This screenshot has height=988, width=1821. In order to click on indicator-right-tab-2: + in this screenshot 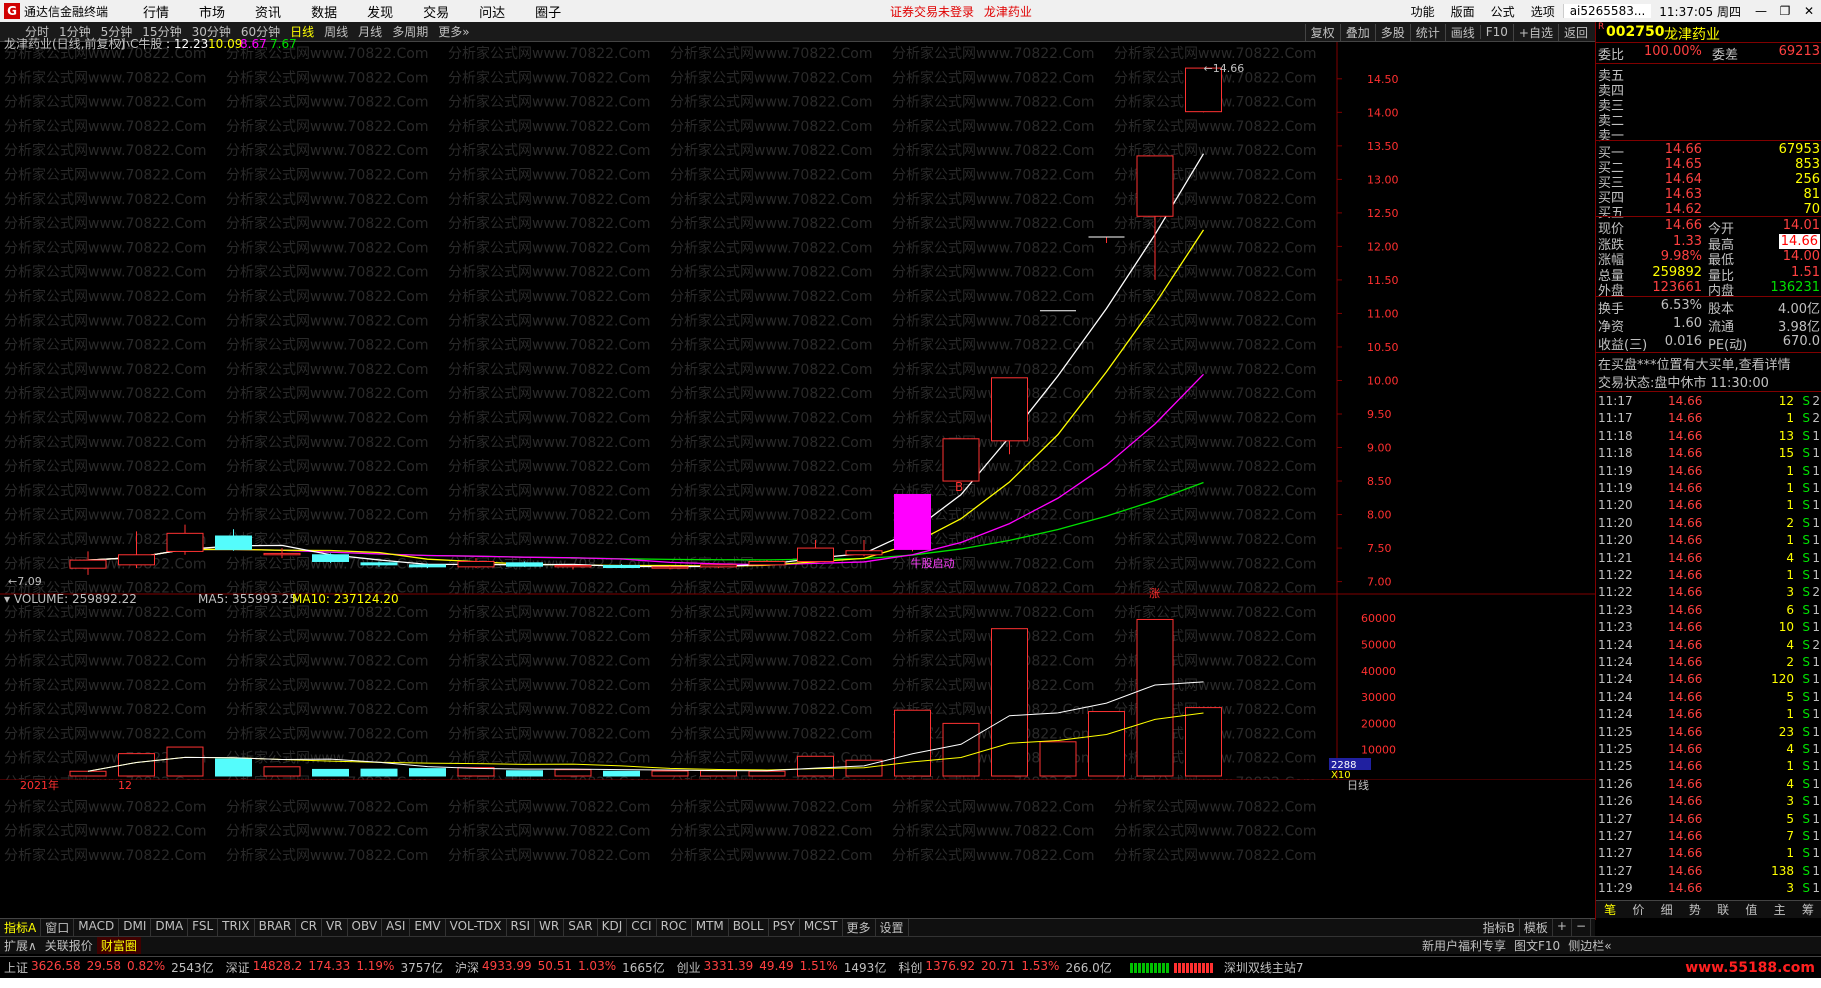, I will do `click(1562, 927)`.